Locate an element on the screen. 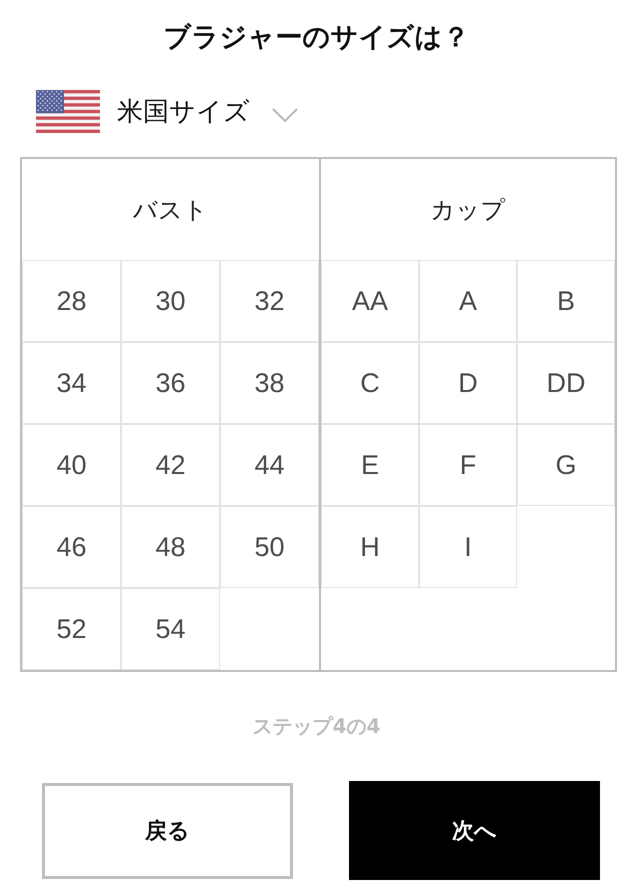 The height and width of the screenshot is (895, 633). size-option: 36 is located at coordinates (170, 383).